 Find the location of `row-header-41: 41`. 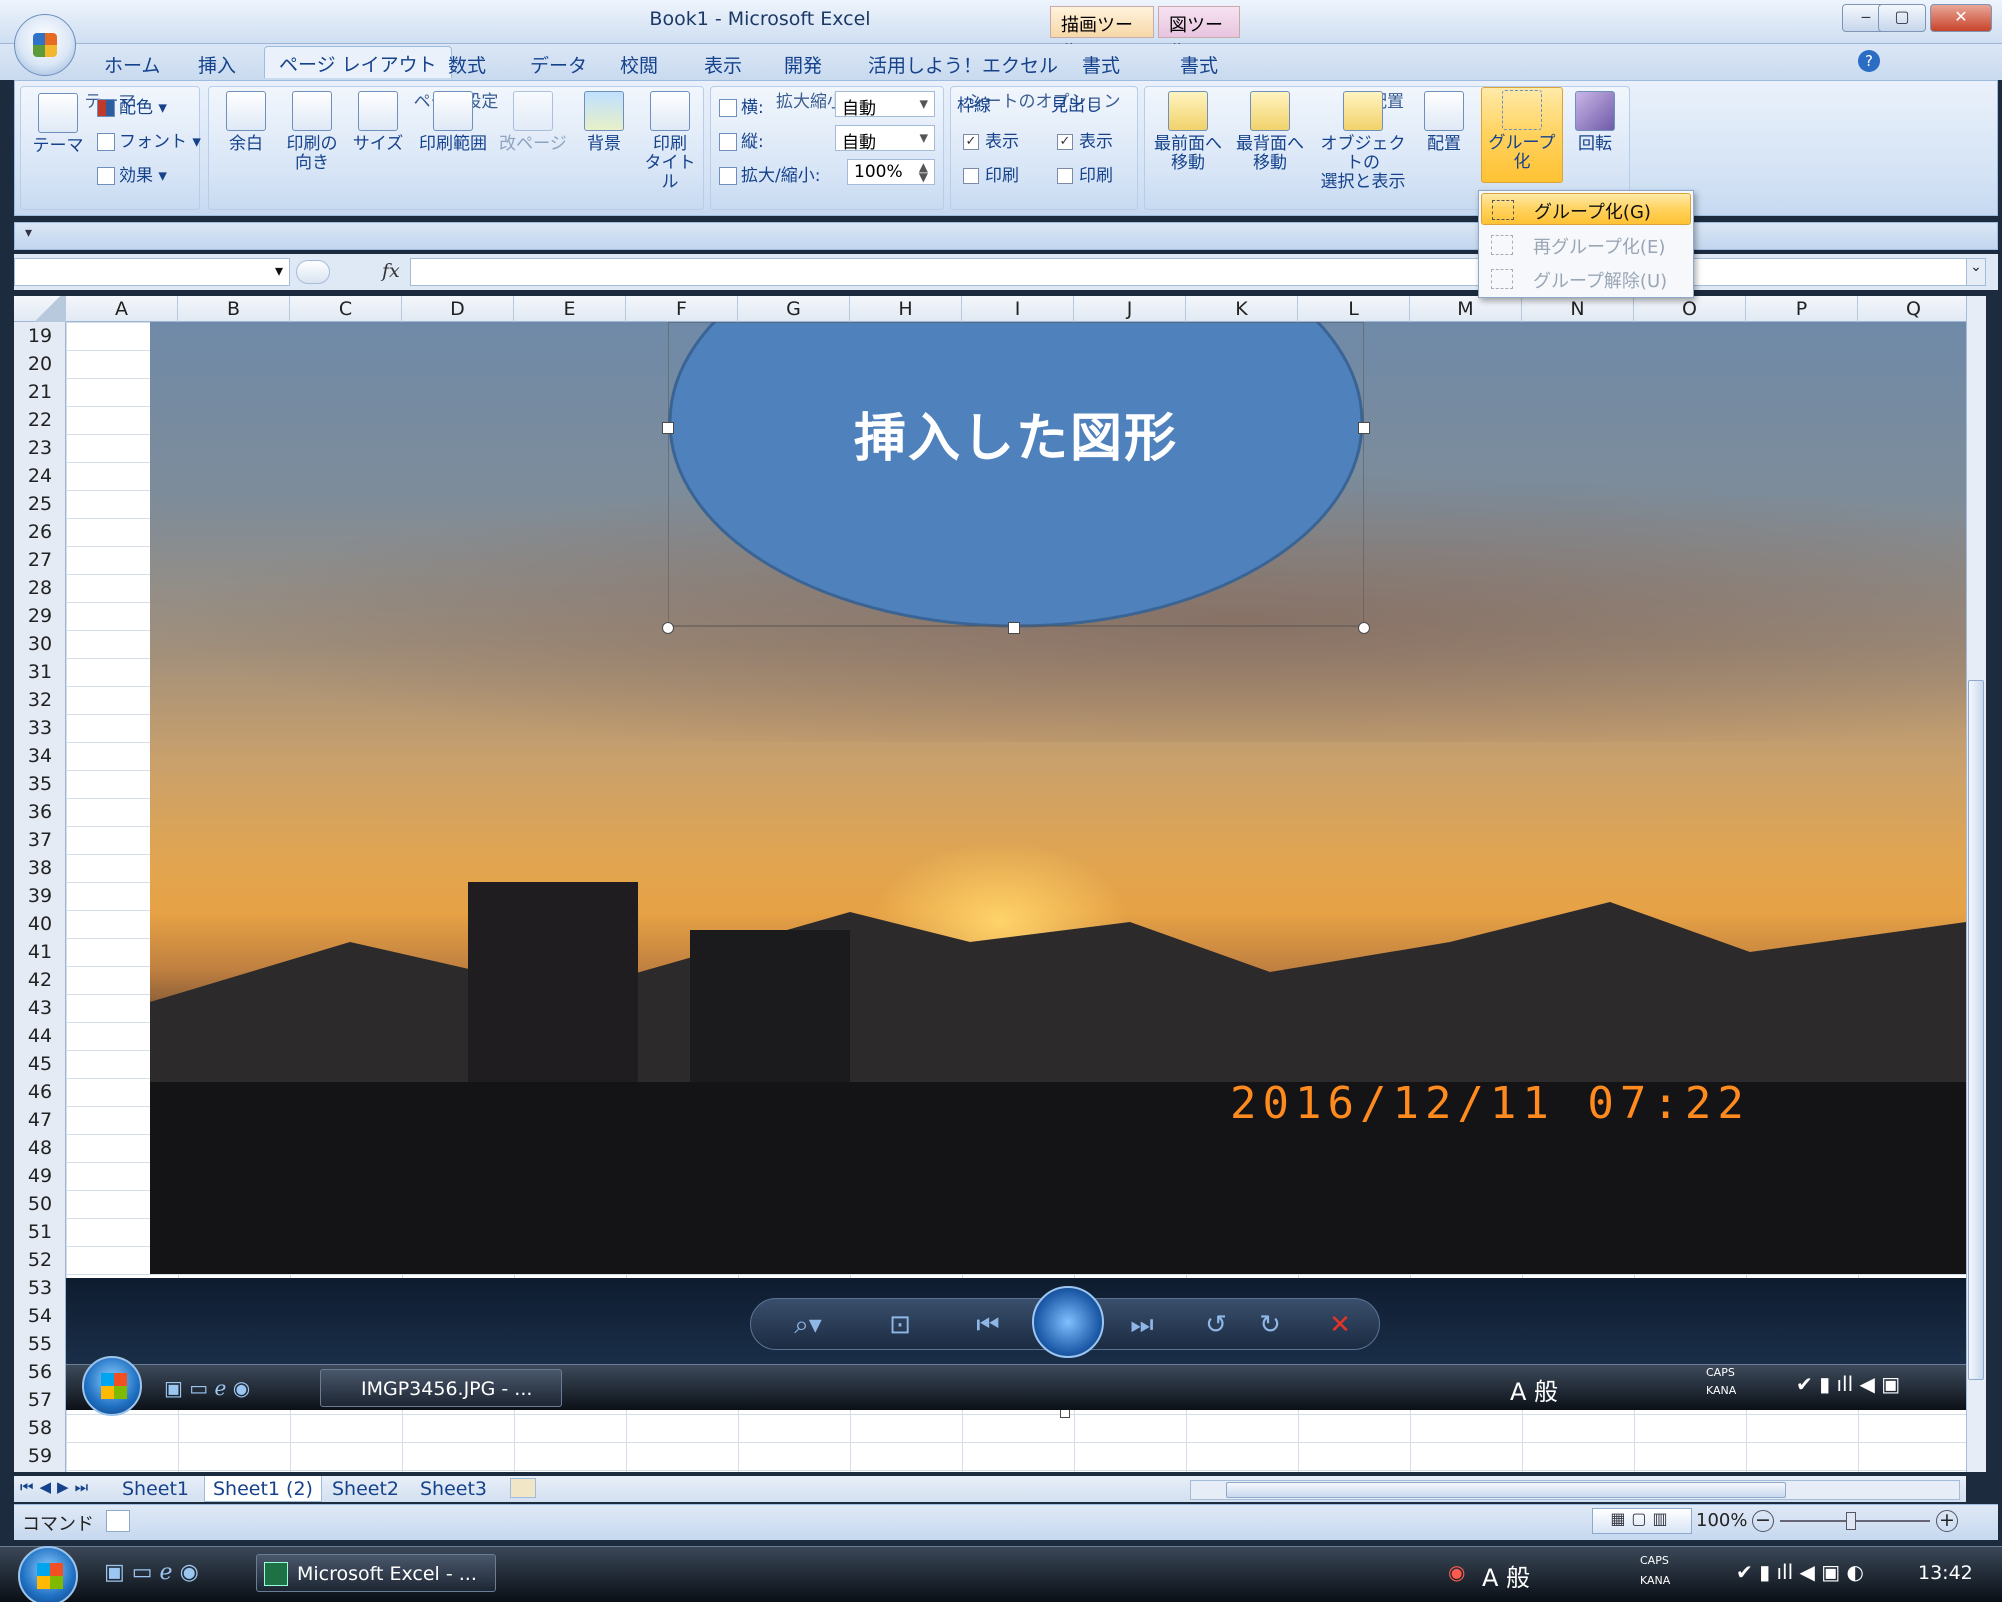

row-header-41: 41 is located at coordinates (40, 952).